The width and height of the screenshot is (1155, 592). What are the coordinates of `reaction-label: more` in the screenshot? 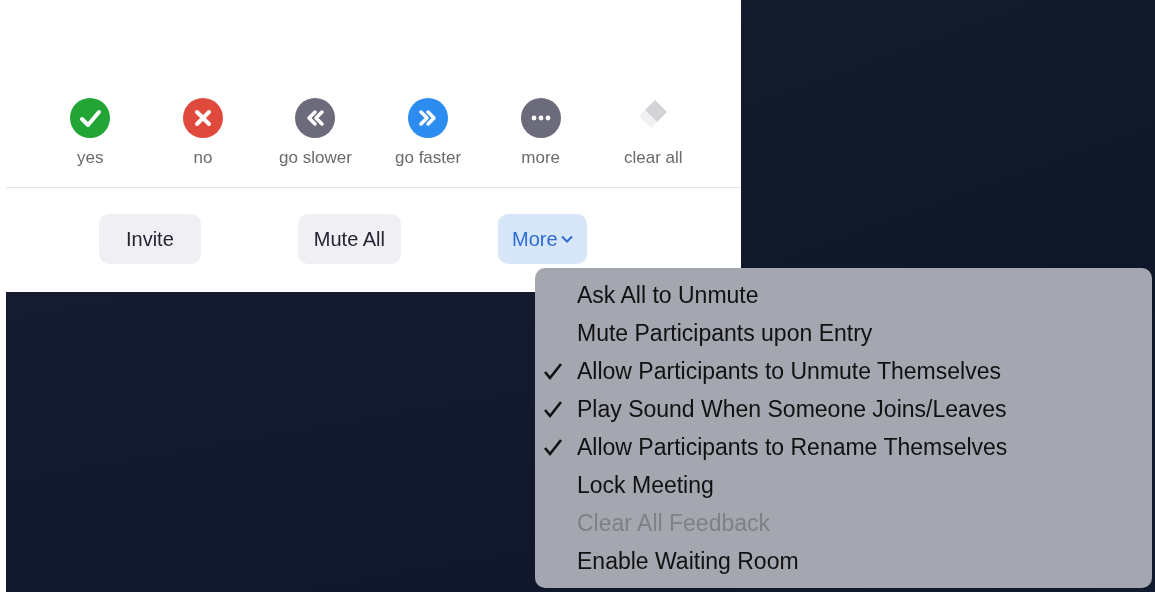 It's located at (541, 158).